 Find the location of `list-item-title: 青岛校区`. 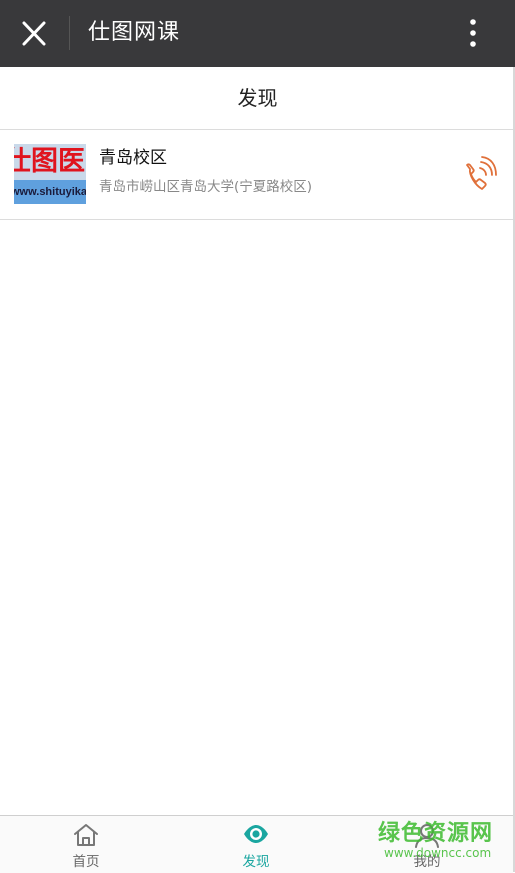

list-item-title: 青岛校区 is located at coordinates (133, 158).